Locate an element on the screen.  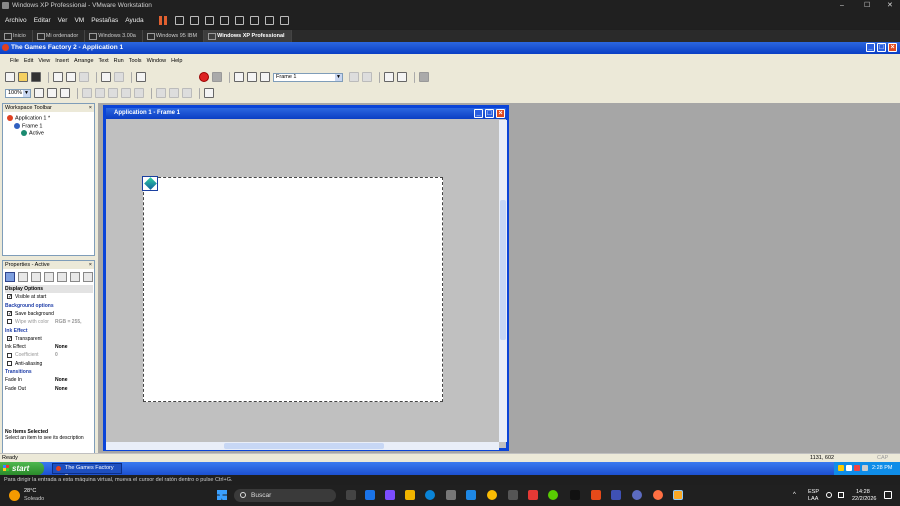
tray-volume-icon is located at coordinates (865, 468).